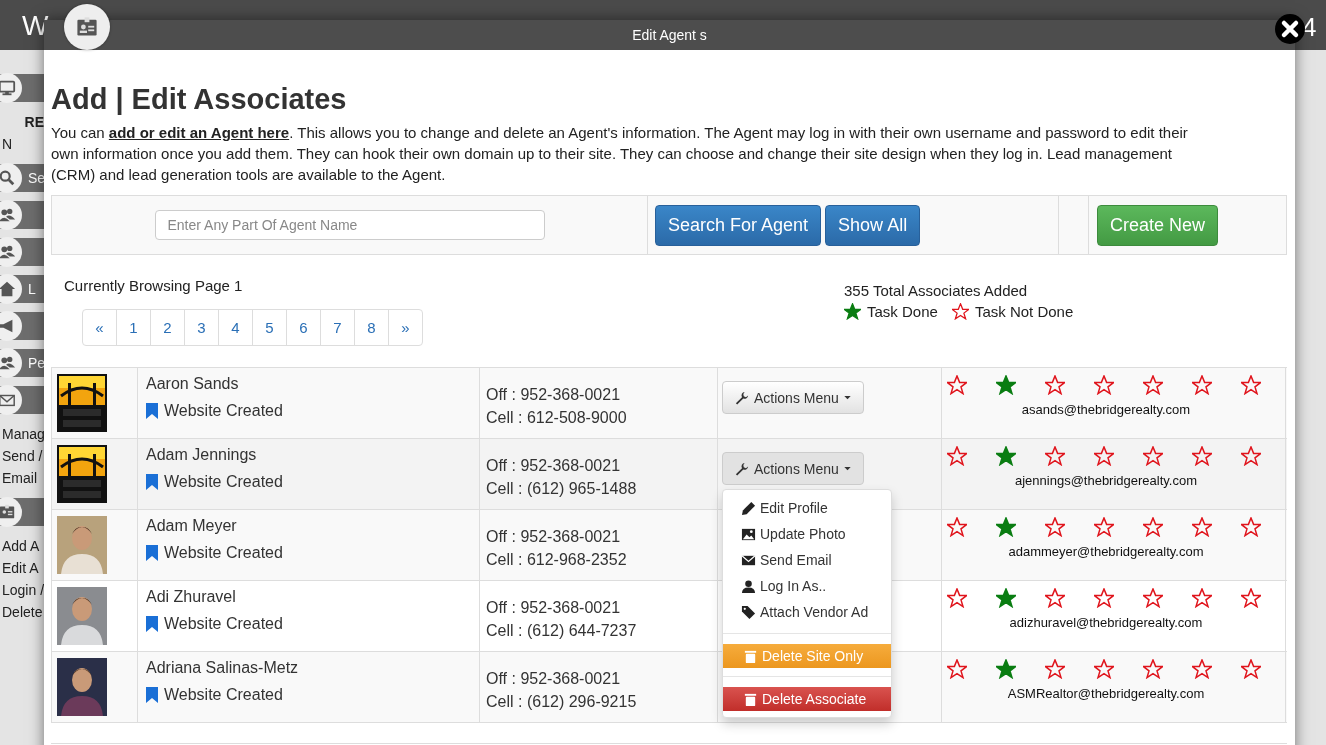 This screenshot has height=745, width=1326. I want to click on intro-text: You can add or edit an Agent here. This allows you to change and delete an Agent's information. The Agent may log in with their own username and password to edit their own information once you add them. They can hook their own domain up to their site. They can choose and change their site design when they log in. Lead management (CRM) and lead generation tools are available to the Agent., so click(620, 154).